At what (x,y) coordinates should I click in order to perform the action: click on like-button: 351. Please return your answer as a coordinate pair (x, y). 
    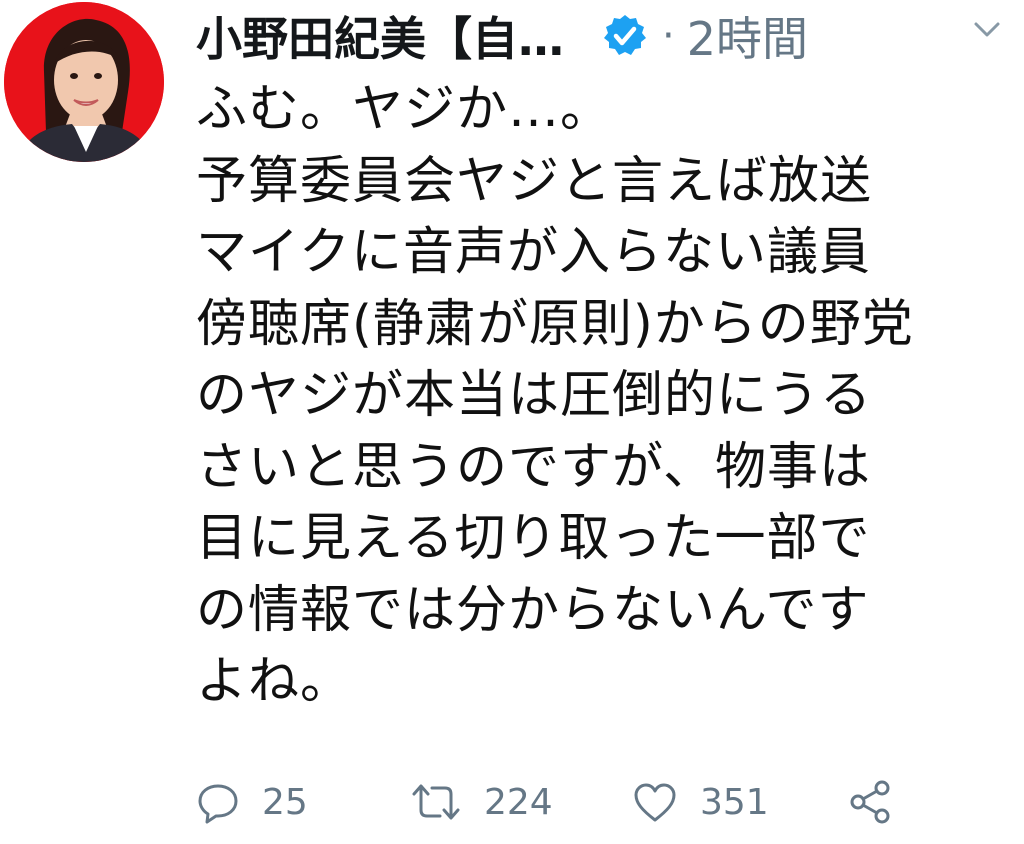
    Looking at the image, I should click on (700, 802).